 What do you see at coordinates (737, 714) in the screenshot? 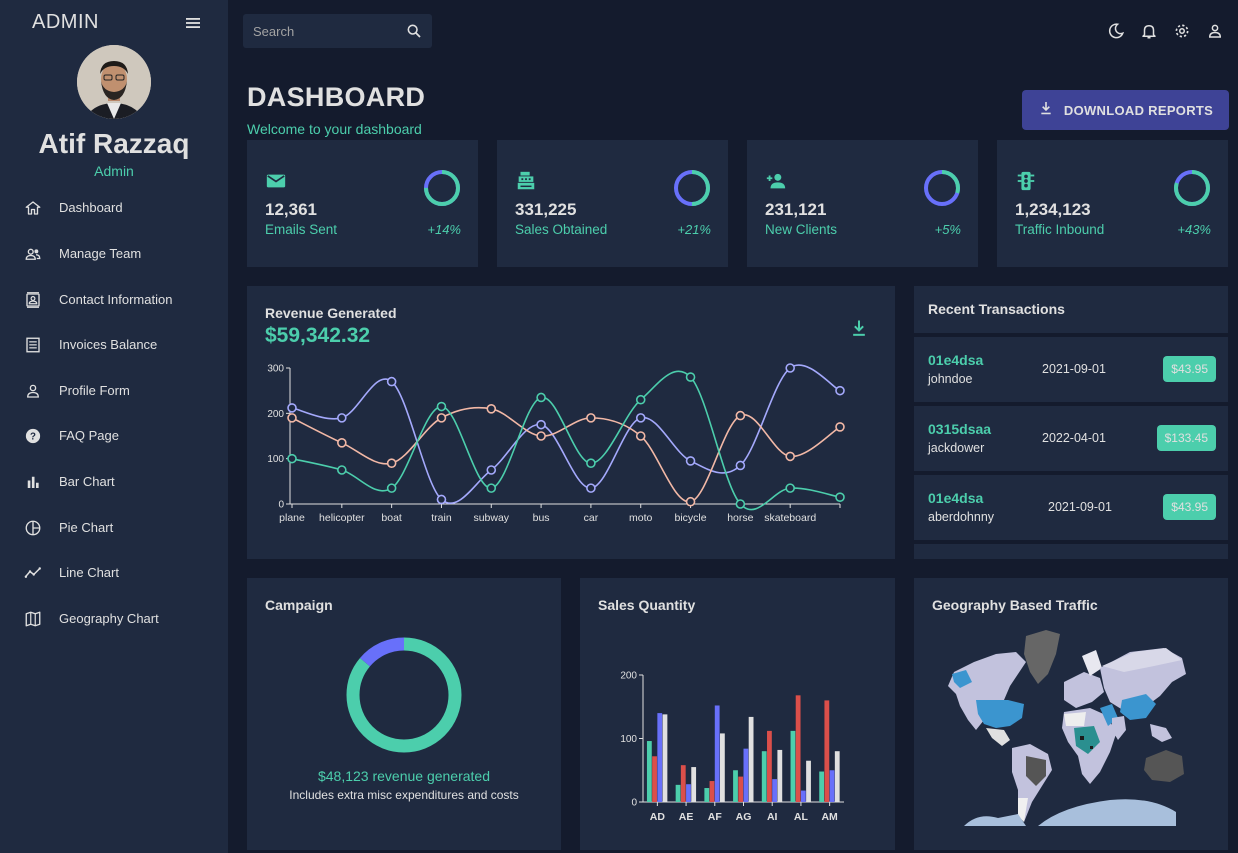
I see `sales-quantity-panel: Sales Quantity 0 100 200 AD AE AF AG AI AL AM` at bounding box center [737, 714].